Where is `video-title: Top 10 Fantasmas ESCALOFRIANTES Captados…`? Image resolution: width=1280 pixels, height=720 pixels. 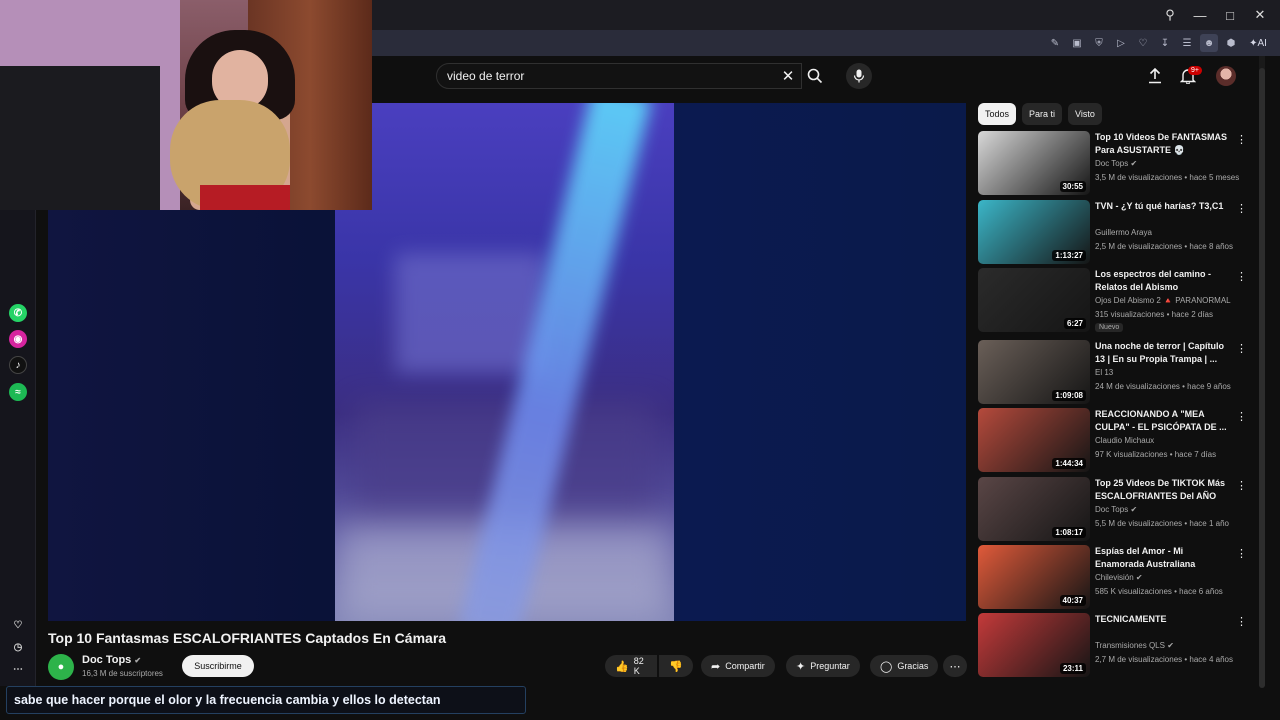
video-title: Top 10 Fantasmas ESCALOFRIANTES Captados… is located at coordinates (247, 638).